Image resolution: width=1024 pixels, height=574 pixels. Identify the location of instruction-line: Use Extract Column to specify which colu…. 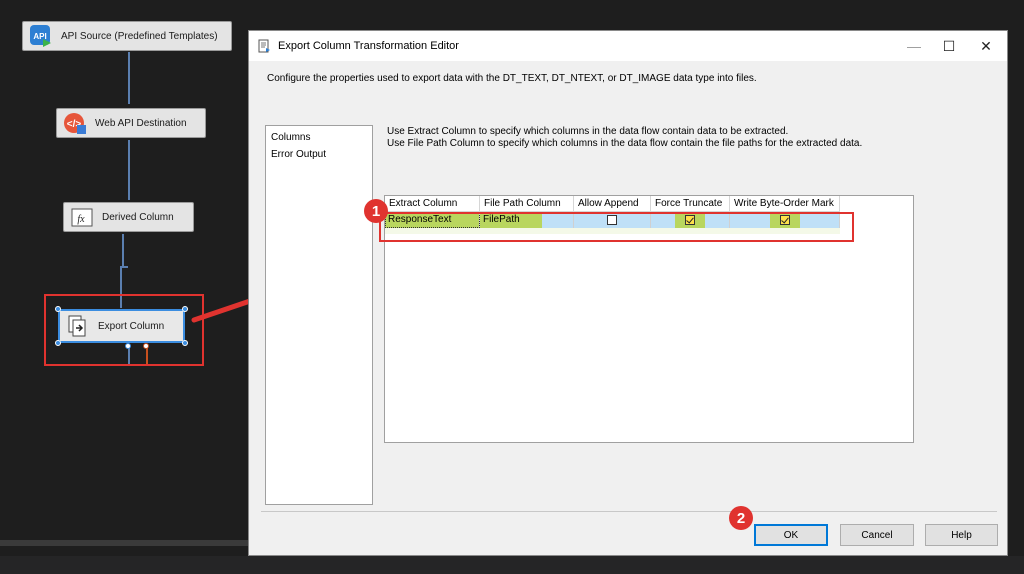
(588, 131).